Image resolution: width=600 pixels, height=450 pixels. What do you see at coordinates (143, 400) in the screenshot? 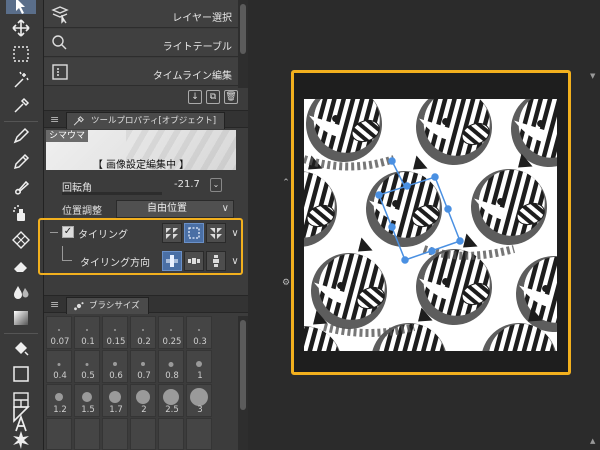
I see `brush-size-cell: 2` at bounding box center [143, 400].